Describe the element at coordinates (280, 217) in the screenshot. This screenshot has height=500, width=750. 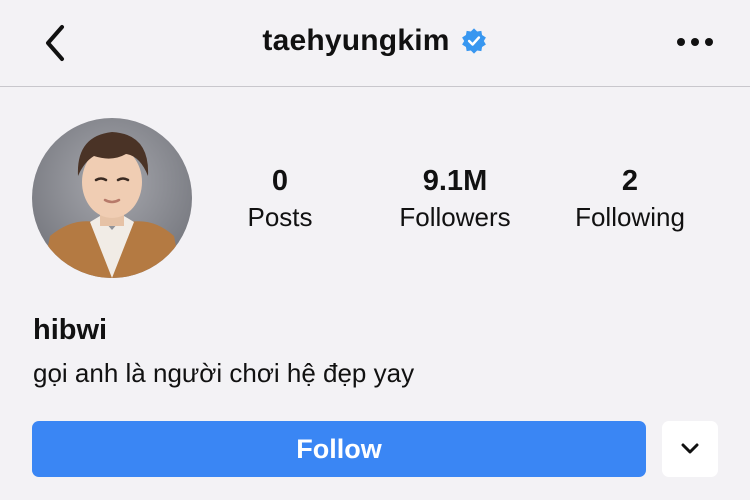
I see `posts-label: Posts` at that location.